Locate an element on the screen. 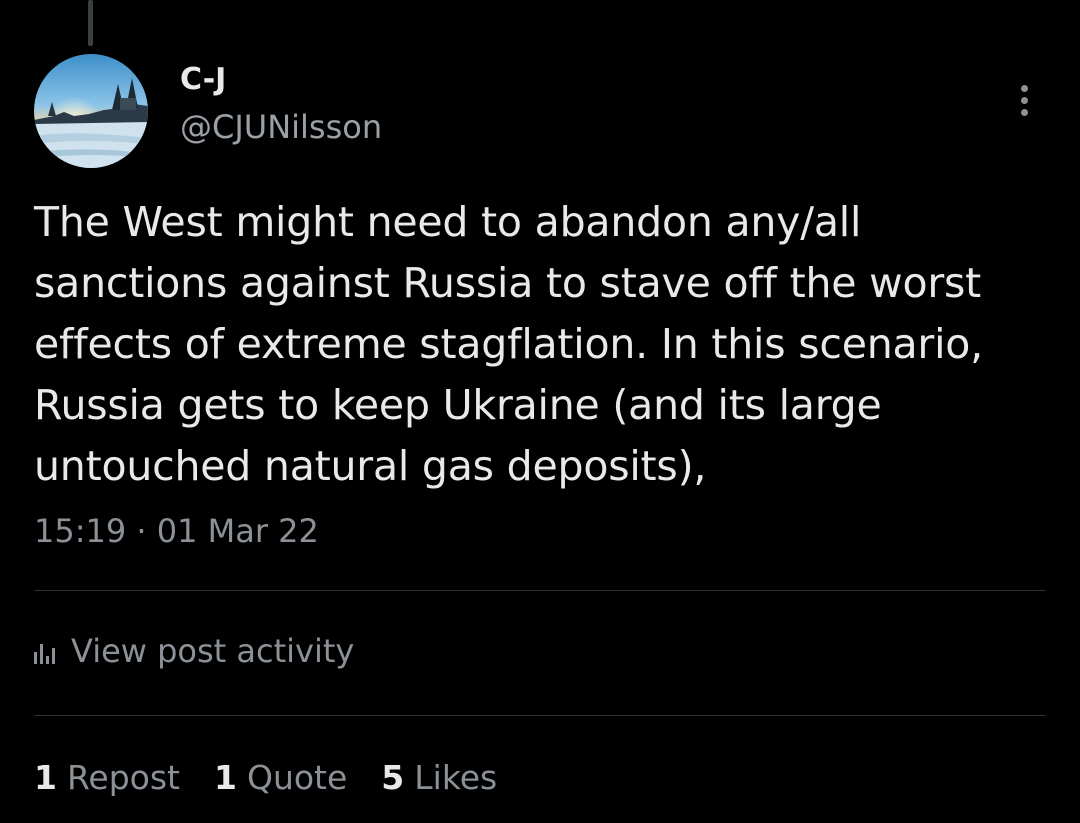 The image size is (1080, 823). tweet-timestamp: 15:19 · 01 Mar 22 is located at coordinates (176, 531).